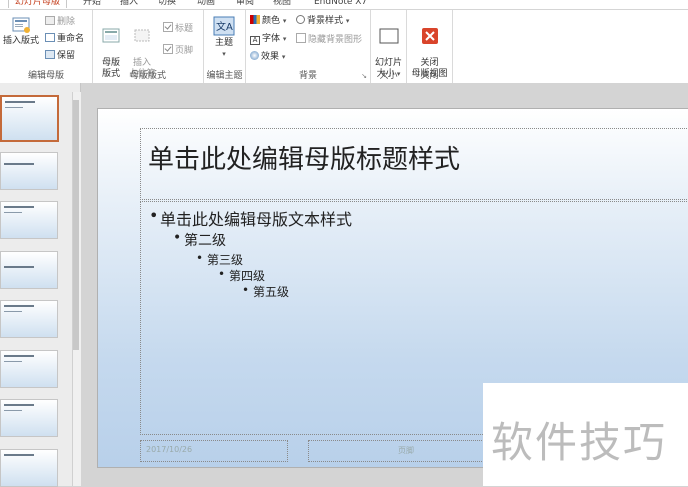 The image size is (688, 487). I want to click on group-size: 幻灯片 大小 ▾ 大小, so click(389, 46).